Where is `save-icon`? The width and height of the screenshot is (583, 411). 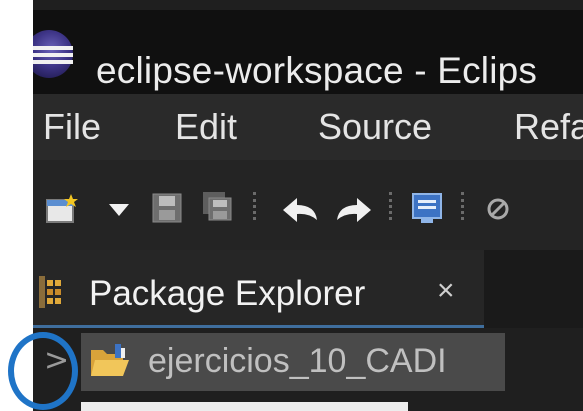 save-icon is located at coordinates (167, 208).